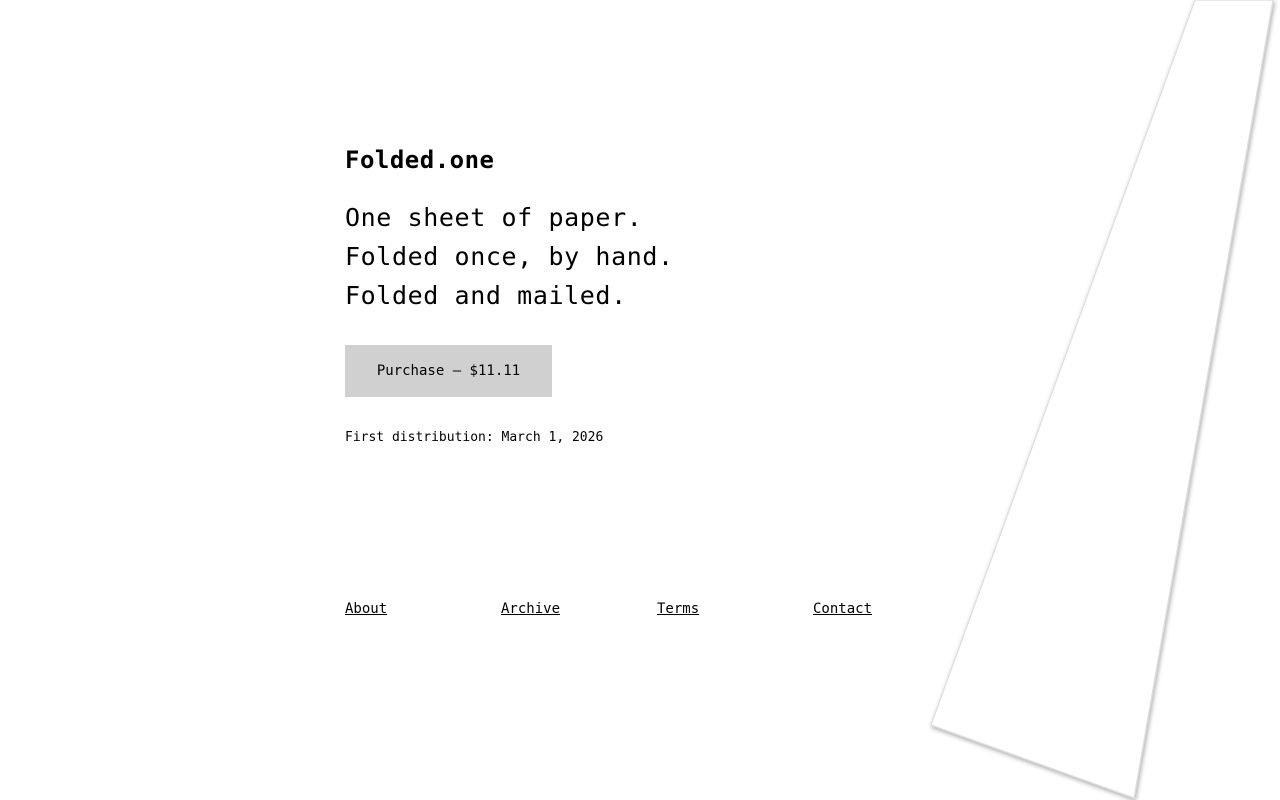 This screenshot has height=800, width=1280. What do you see at coordinates (366, 609) in the screenshot?
I see `footer-link-about: About` at bounding box center [366, 609].